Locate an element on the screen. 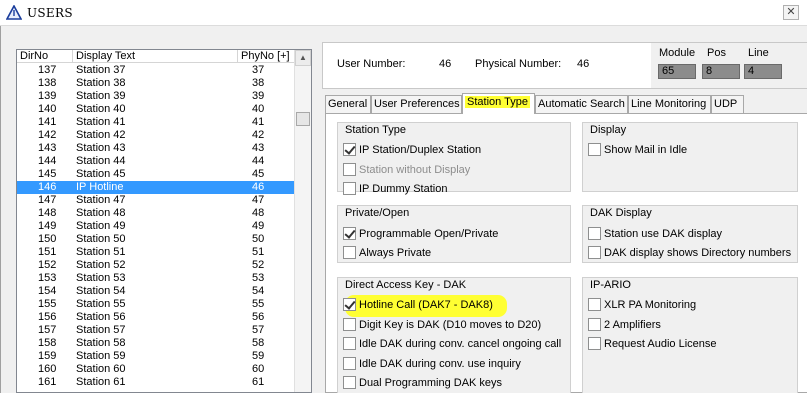  table-row: 144 Station 44 44 is located at coordinates (156, 161).